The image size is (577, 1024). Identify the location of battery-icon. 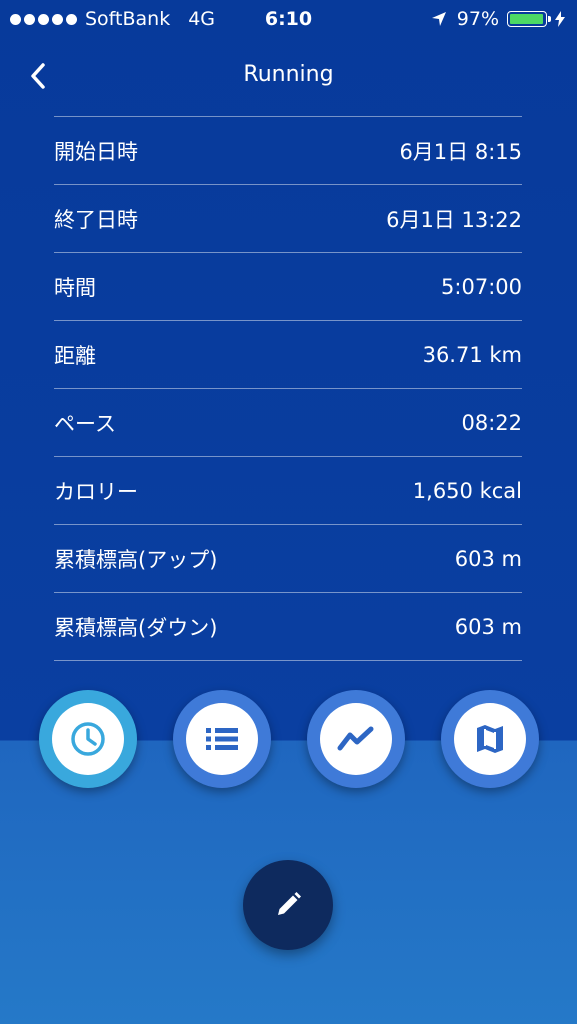
(529, 19).